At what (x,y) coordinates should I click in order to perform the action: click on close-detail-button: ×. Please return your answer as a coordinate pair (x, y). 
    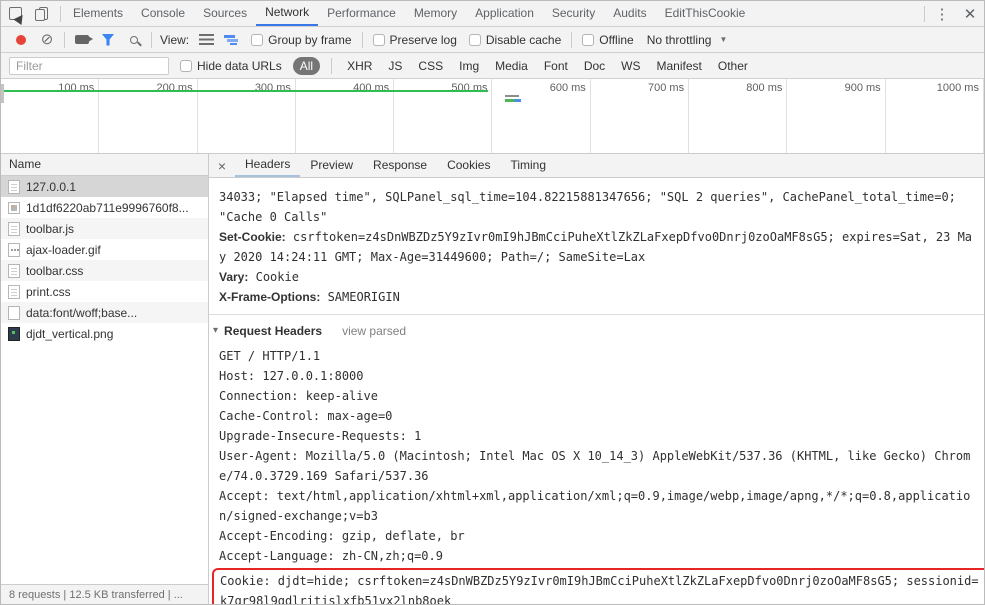
    Looking at the image, I should click on (222, 166).